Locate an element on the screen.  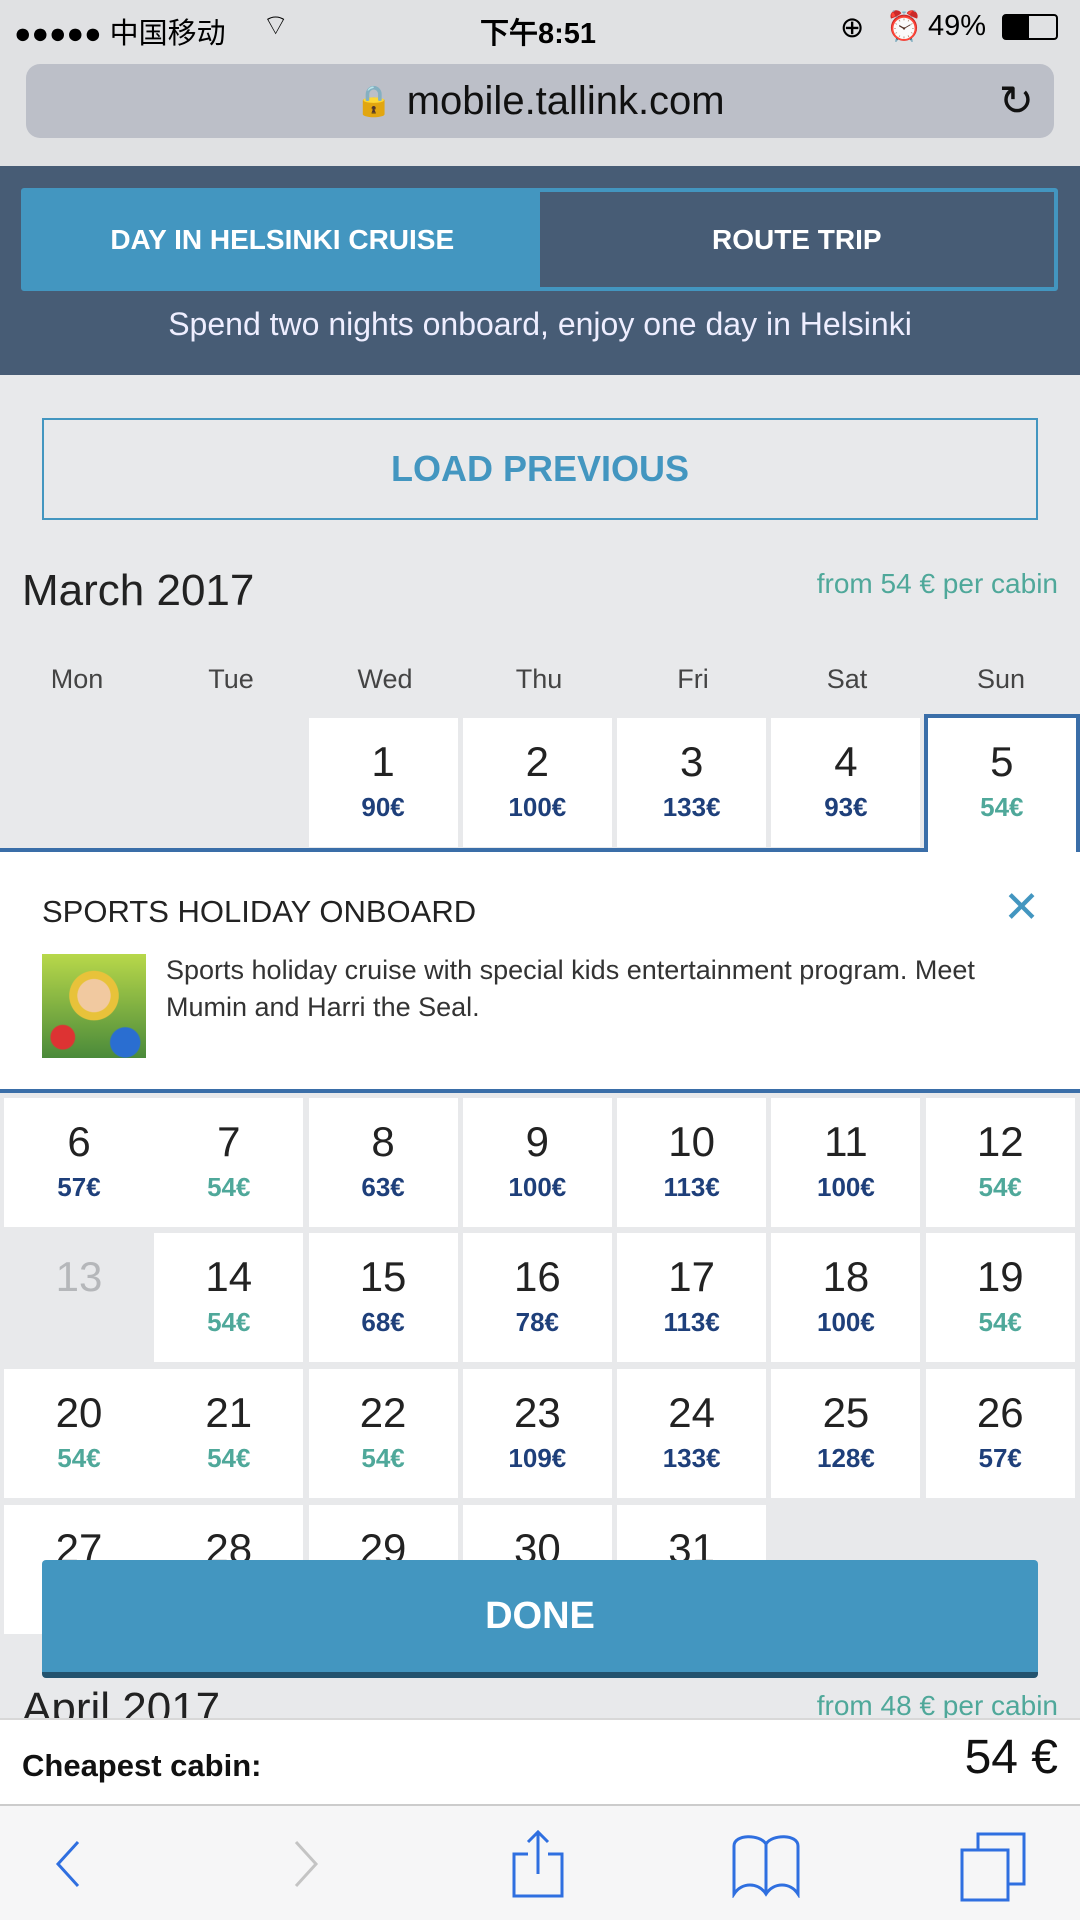
day-number: 1 is located at coordinates (383, 761).